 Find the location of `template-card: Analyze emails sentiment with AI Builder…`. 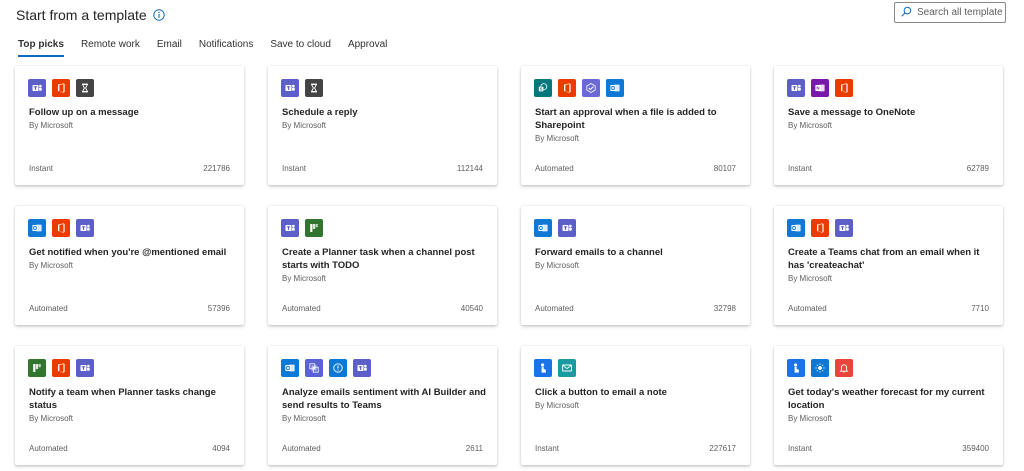

template-card: Analyze emails sentiment with AI Builder… is located at coordinates (382, 405).